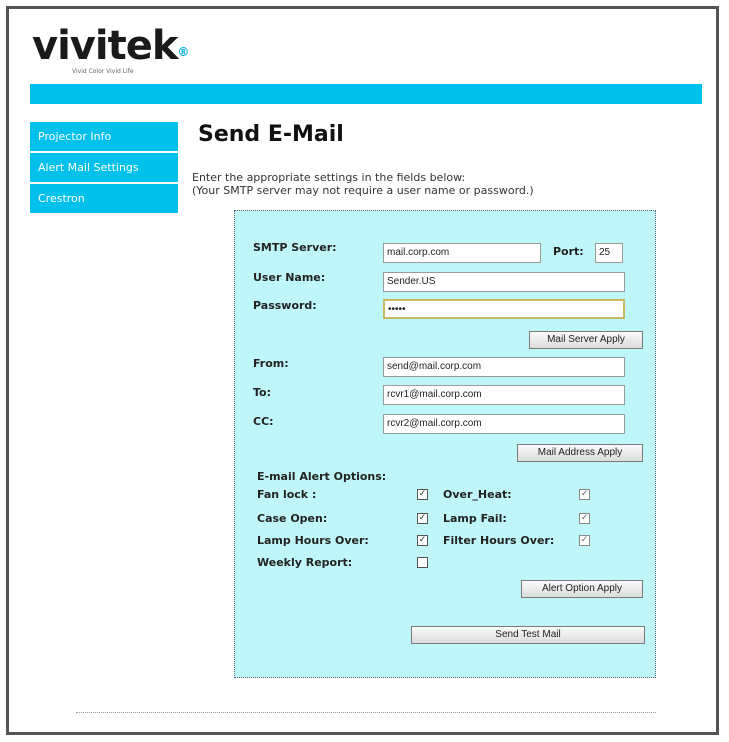  What do you see at coordinates (422, 562) in the screenshot?
I see `weekly-report-checkbox` at bounding box center [422, 562].